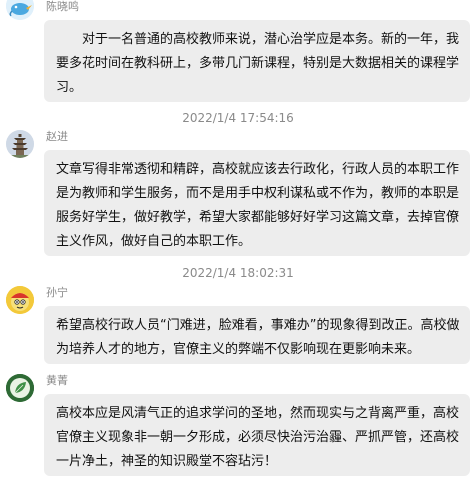 The width and height of the screenshot is (476, 483). I want to click on timestamp: 2022/1/4 18:02:31, so click(238, 273).